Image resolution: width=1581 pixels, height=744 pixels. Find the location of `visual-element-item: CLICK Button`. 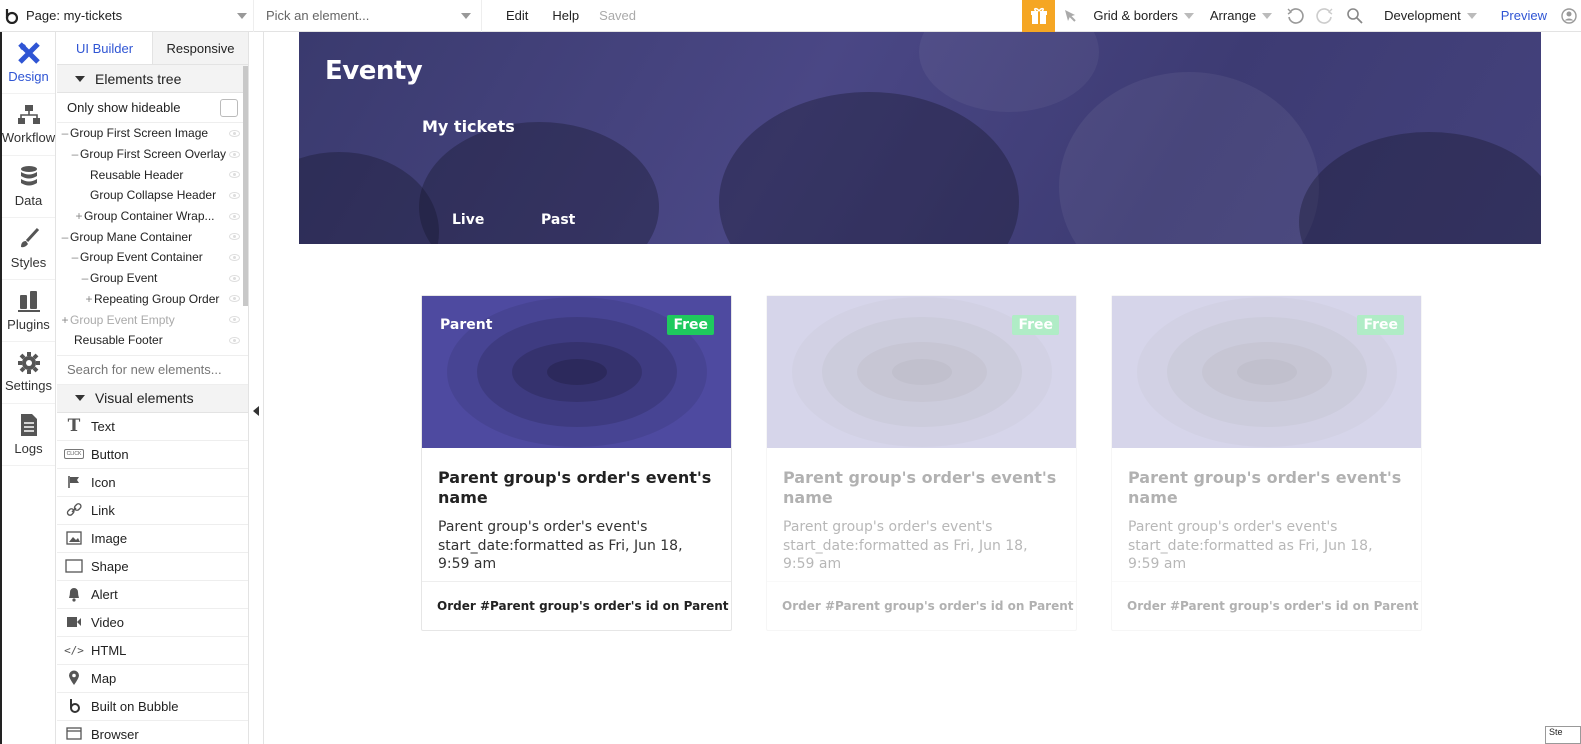

visual-element-item: CLICK Button is located at coordinates (152, 455).